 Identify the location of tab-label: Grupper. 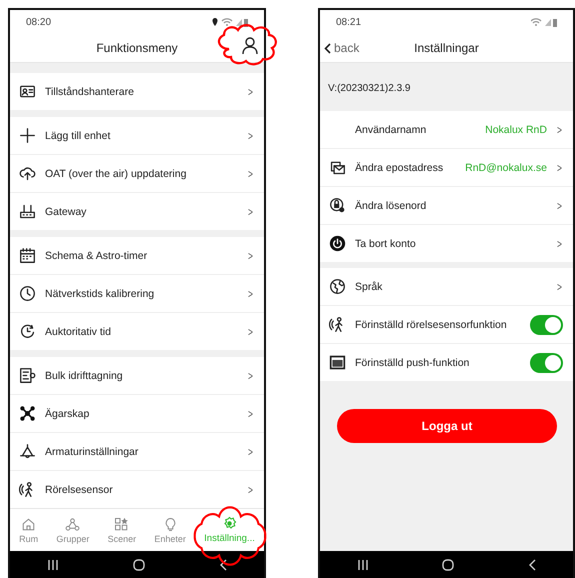
(73, 539).